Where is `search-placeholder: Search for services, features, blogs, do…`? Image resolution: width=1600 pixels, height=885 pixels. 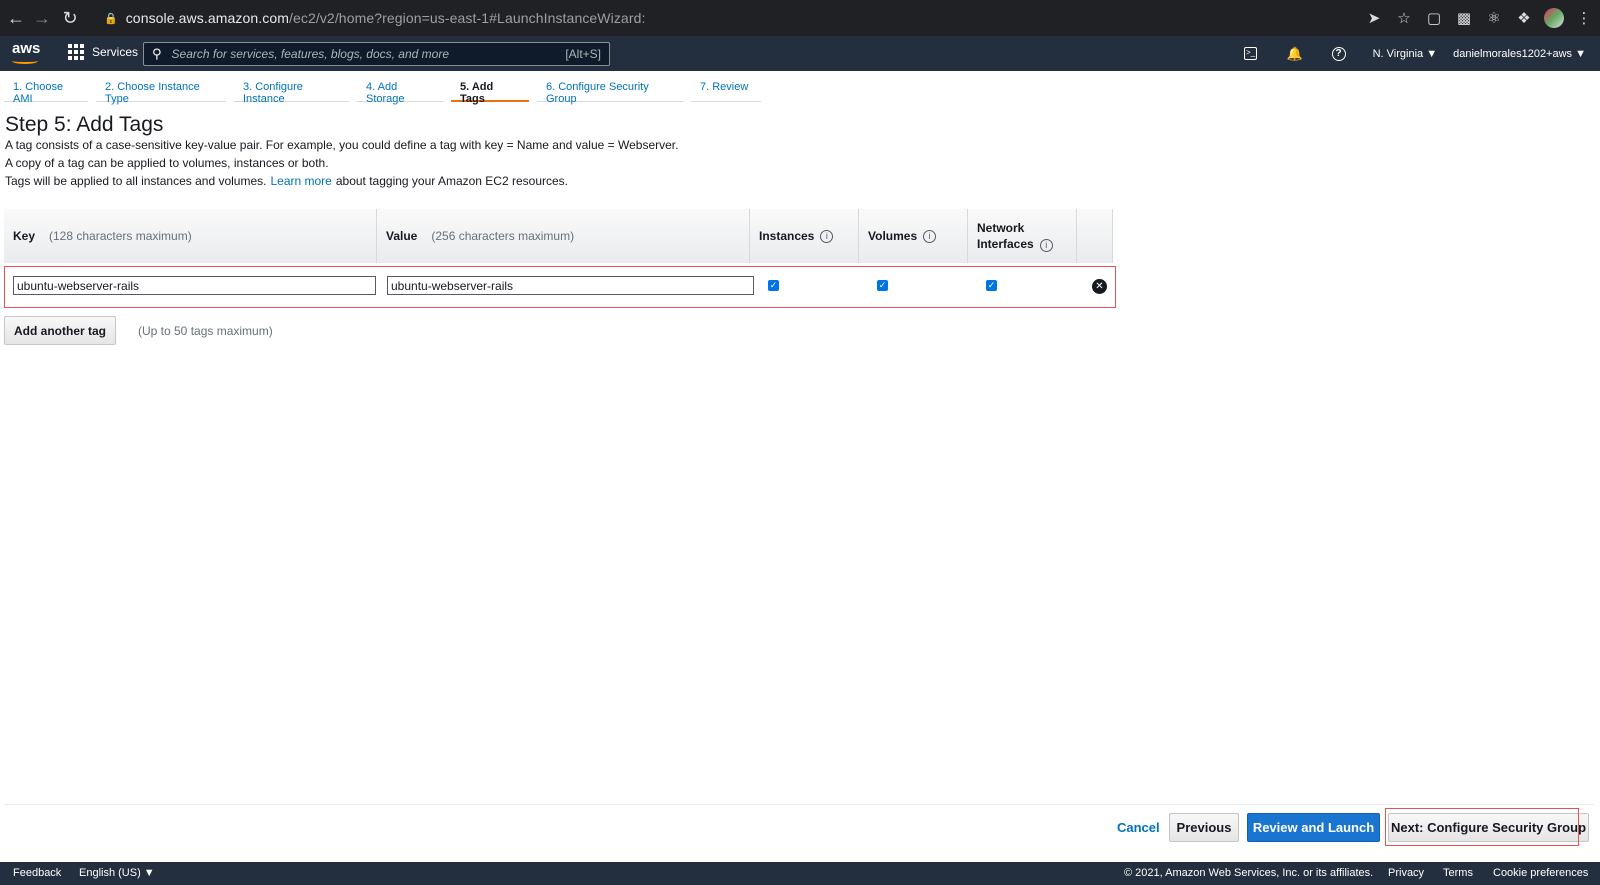 search-placeholder: Search for services, features, blogs, do… is located at coordinates (310, 54).